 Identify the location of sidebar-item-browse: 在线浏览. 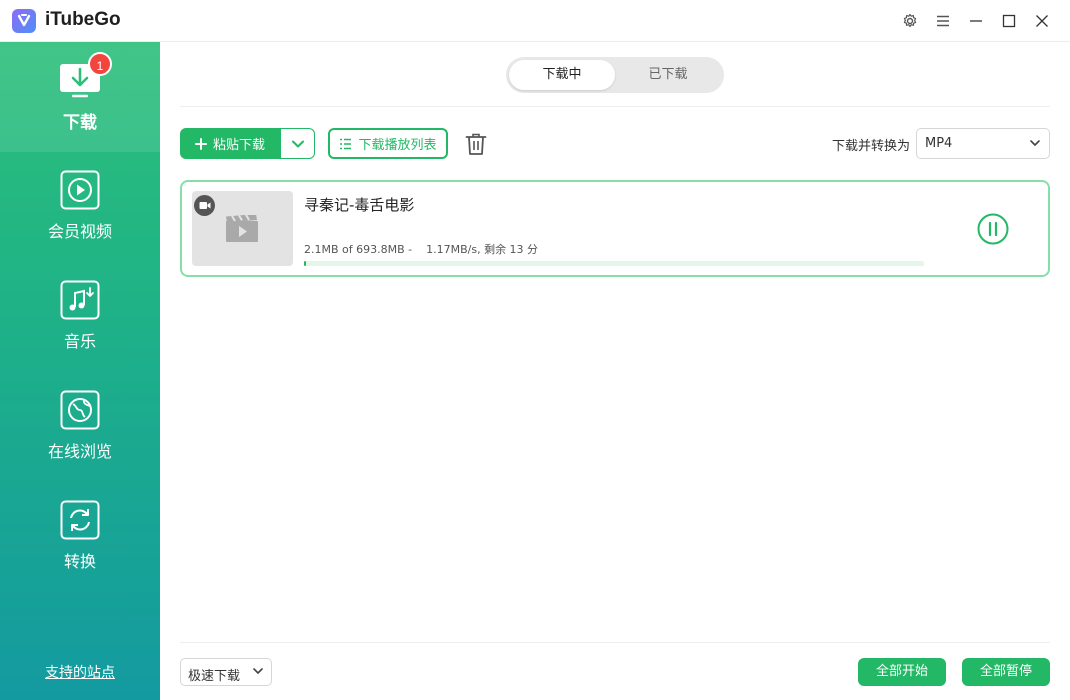
(80, 427).